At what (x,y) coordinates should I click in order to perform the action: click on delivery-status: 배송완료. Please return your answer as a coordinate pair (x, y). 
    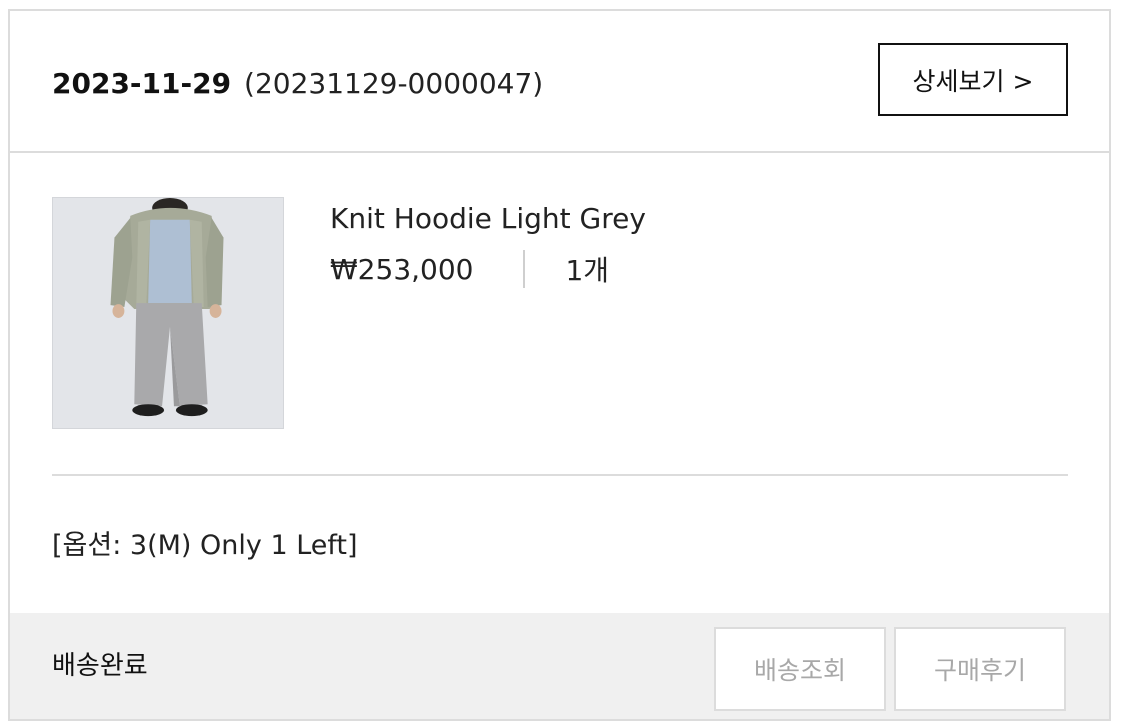
    Looking at the image, I should click on (100, 666).